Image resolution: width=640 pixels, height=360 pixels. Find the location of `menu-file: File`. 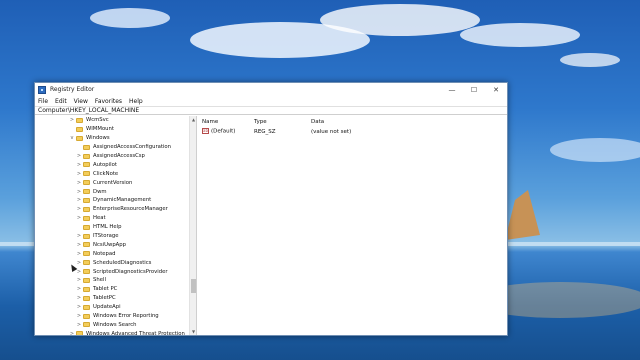

menu-file: File is located at coordinates (43, 101).